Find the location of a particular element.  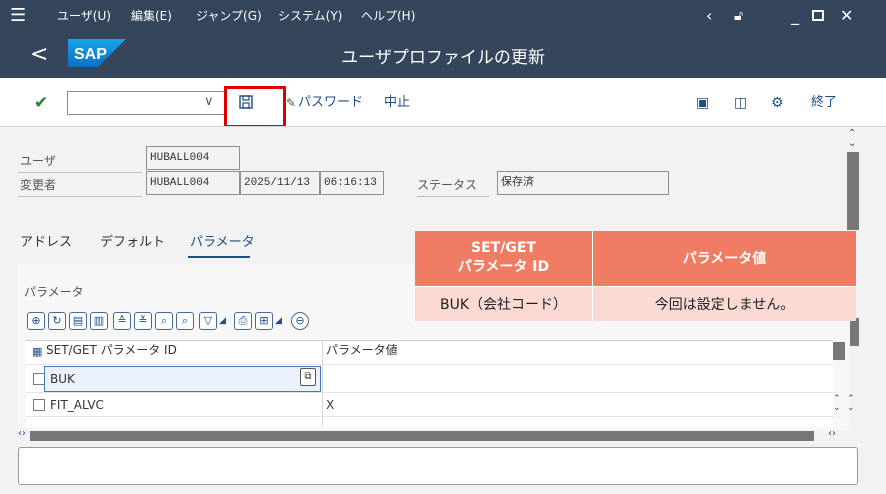

annotation-header-value: パラメータ値 is located at coordinates (724, 259).